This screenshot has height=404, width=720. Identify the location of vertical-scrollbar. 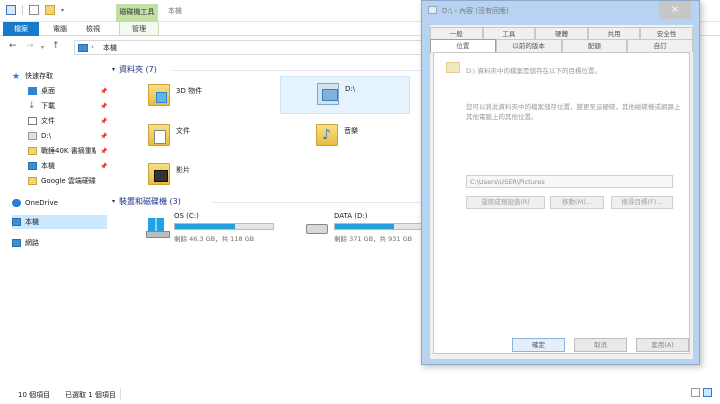
(713, 220).